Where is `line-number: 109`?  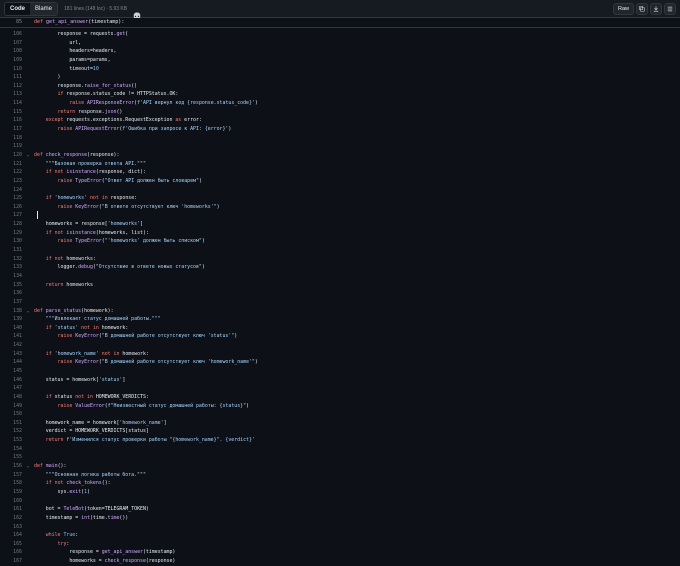 line-number: 109 is located at coordinates (11, 60).